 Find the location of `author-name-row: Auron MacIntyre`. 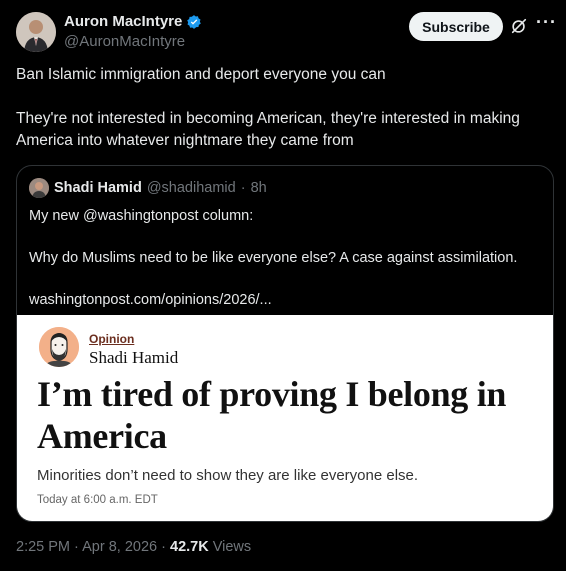

author-name-row: Auron MacIntyre is located at coordinates (133, 21).